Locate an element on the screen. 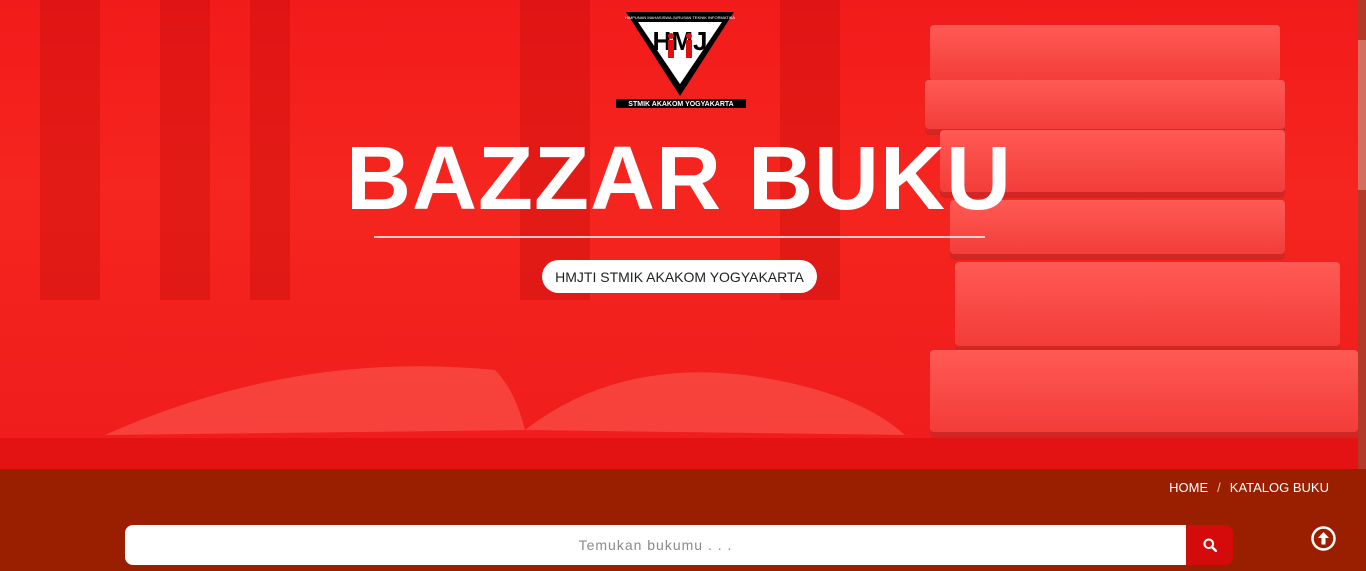  search-bar is located at coordinates (679, 545).